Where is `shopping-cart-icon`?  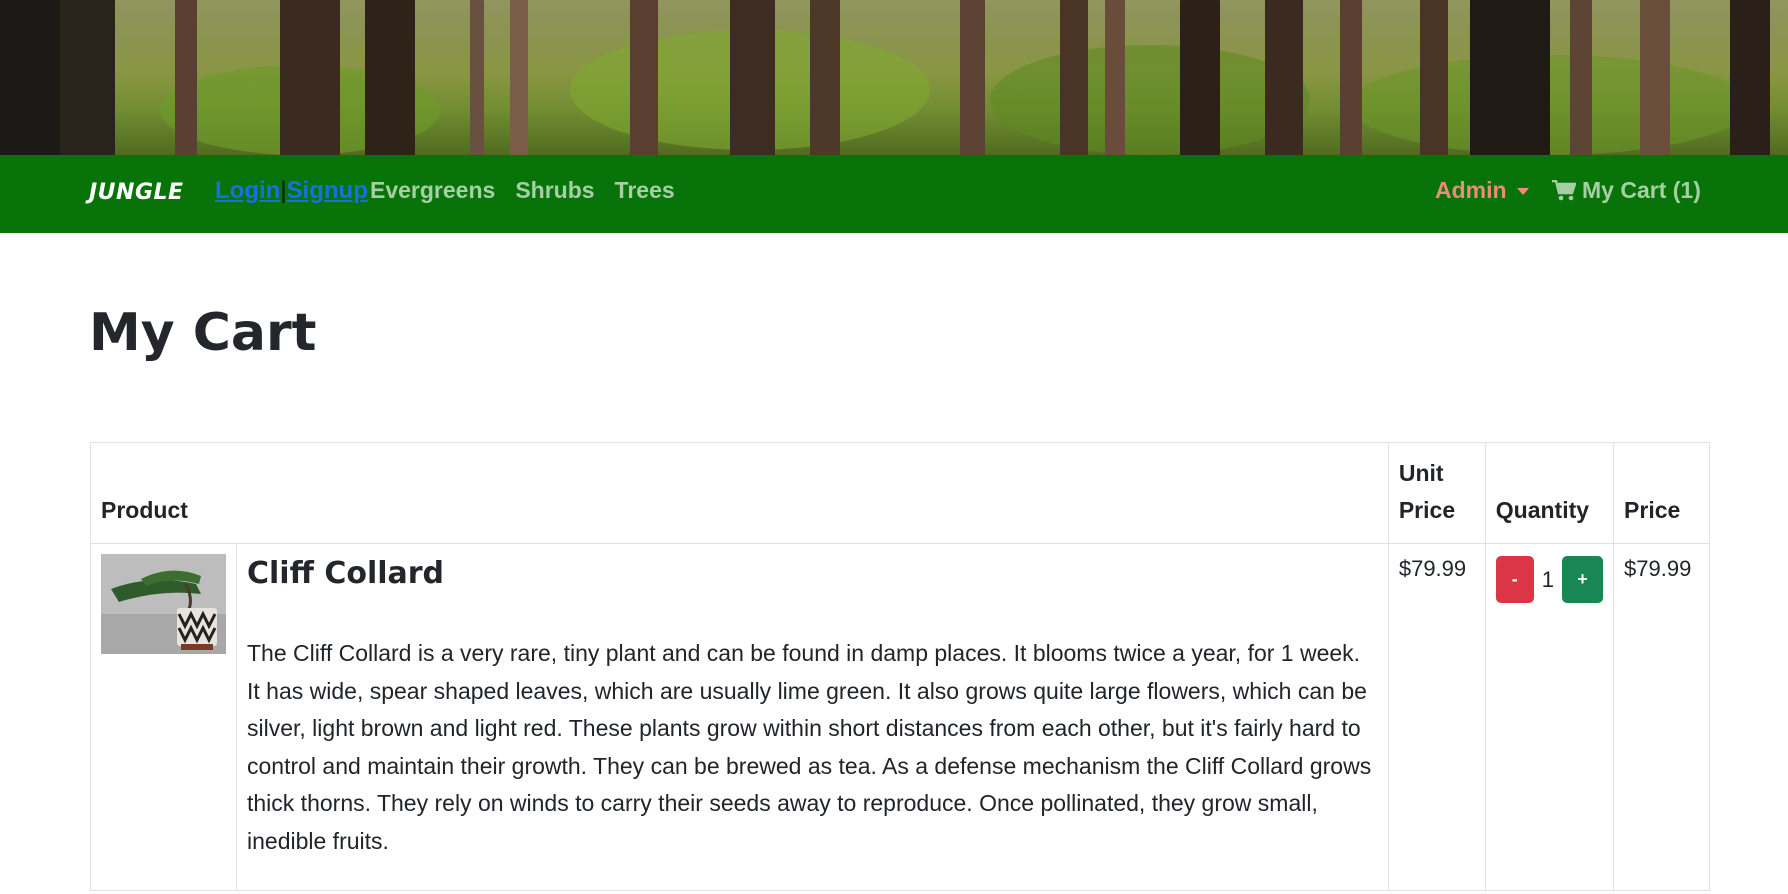 shopping-cart-icon is located at coordinates (1564, 189).